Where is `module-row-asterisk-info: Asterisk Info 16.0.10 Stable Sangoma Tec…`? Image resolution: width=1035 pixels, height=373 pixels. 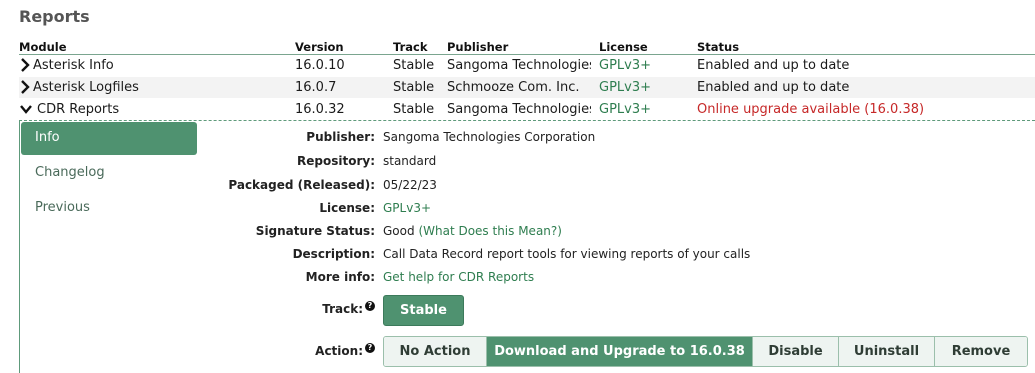
module-row-asterisk-info: Asterisk Info 16.0.10 Stable Sangoma Tec… is located at coordinates (527, 65).